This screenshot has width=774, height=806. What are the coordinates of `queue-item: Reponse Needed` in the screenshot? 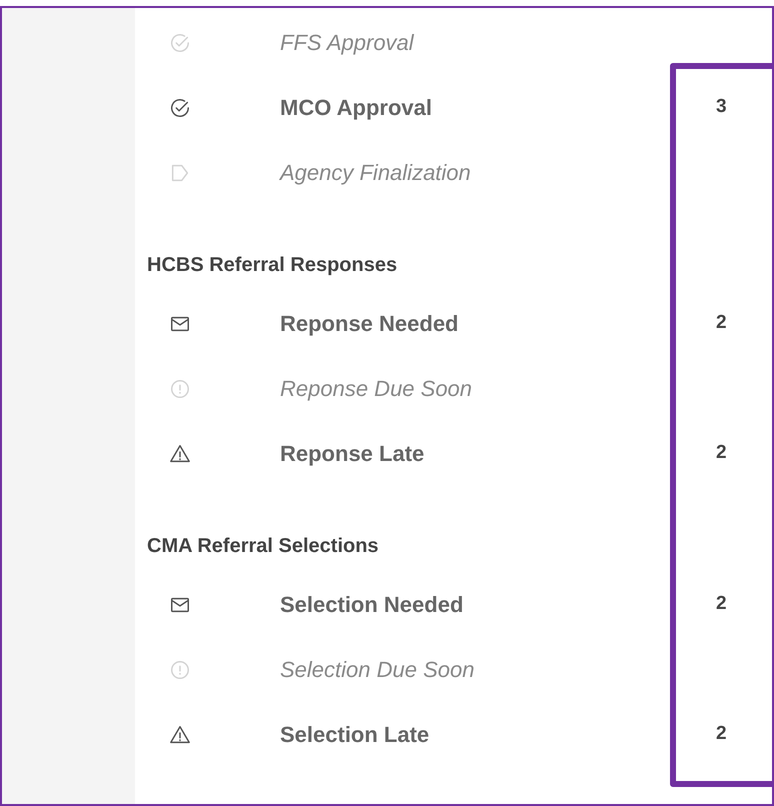 It's located at (369, 323).